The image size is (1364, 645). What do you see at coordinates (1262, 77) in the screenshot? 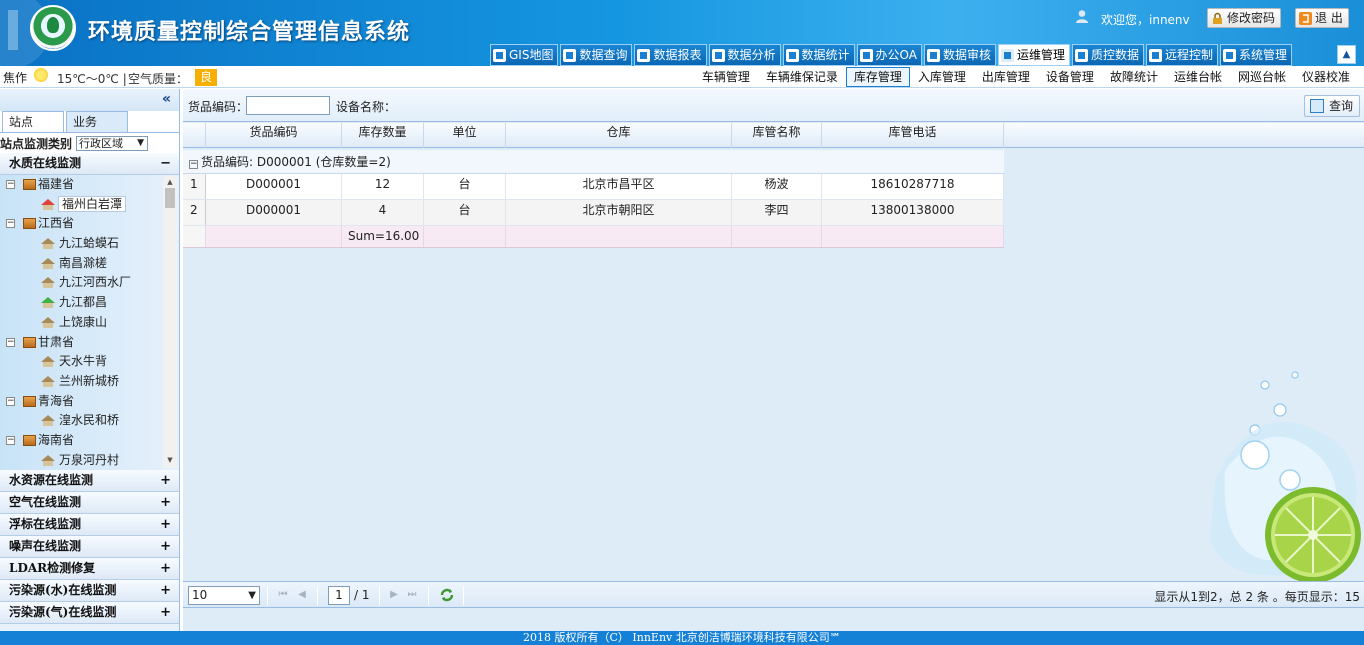
I see `submenu-item: 网巡台帐` at bounding box center [1262, 77].